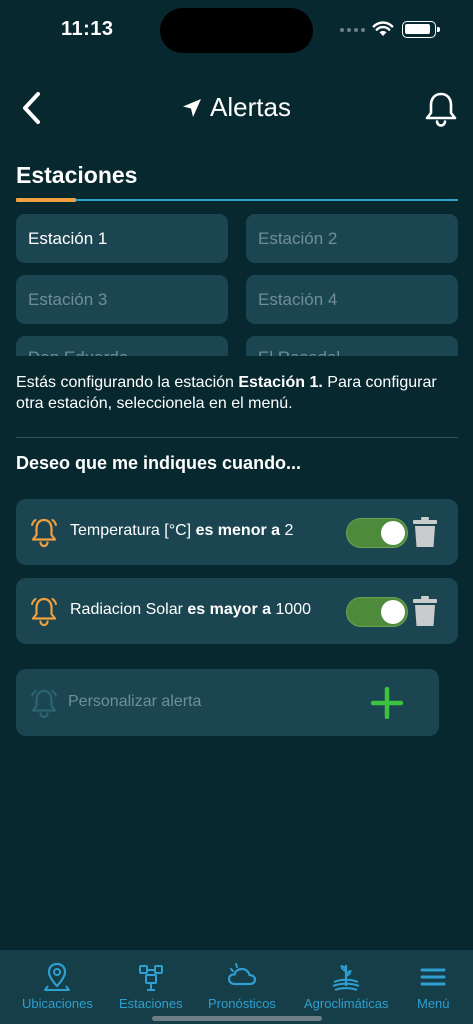 The width and height of the screenshot is (473, 1024). I want to click on header: Alertas, so click(236, 108).